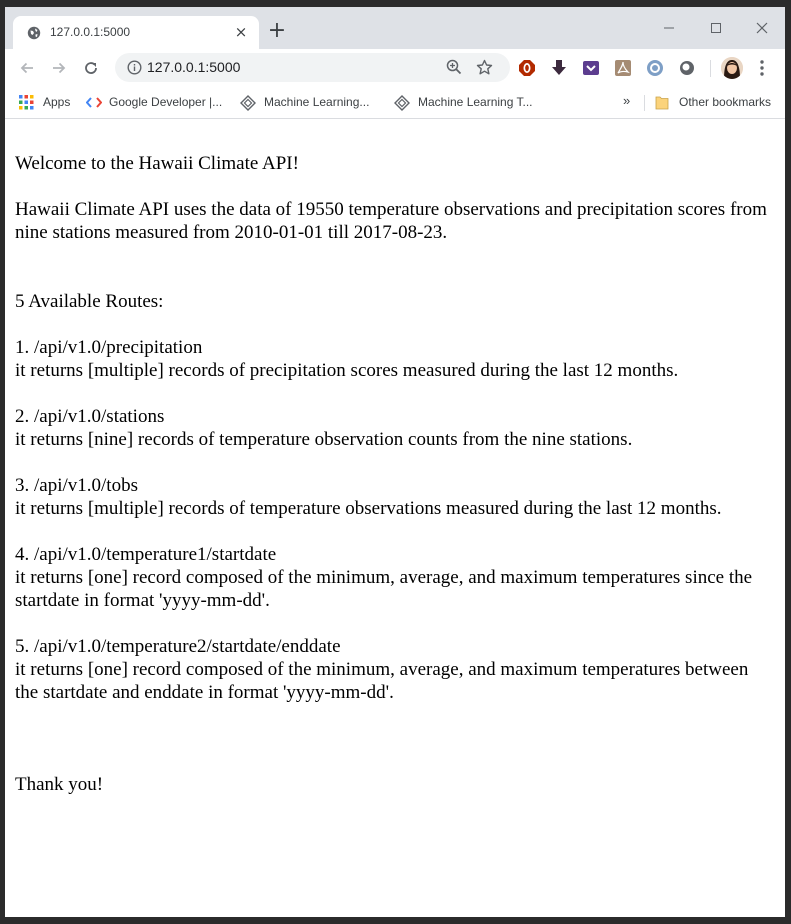 This screenshot has height=924, width=791. What do you see at coordinates (59, 784) in the screenshot?
I see `thank-you-text: Thank you!` at bounding box center [59, 784].